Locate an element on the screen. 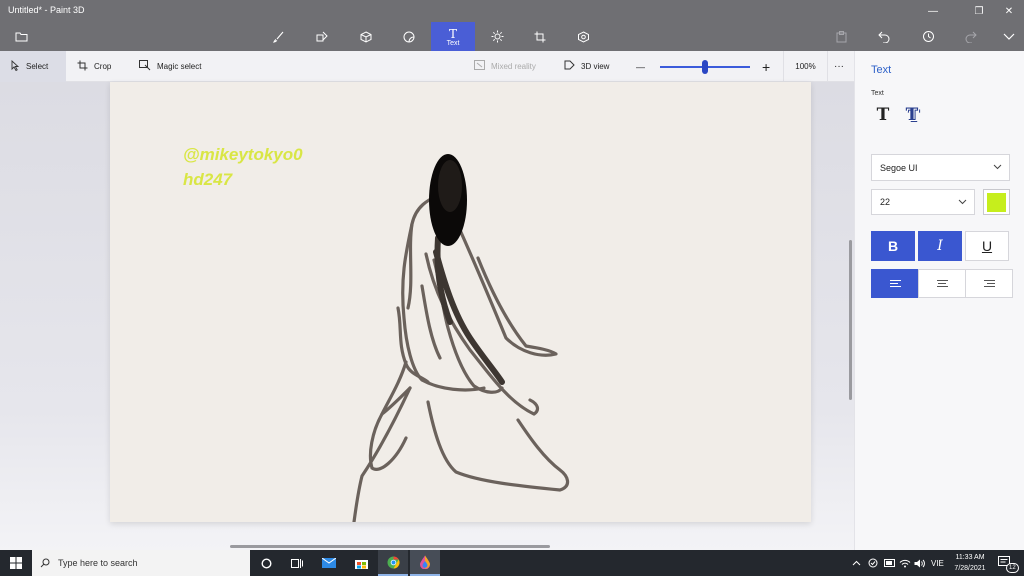  zoom-in-button: + is located at coordinates (766, 66).